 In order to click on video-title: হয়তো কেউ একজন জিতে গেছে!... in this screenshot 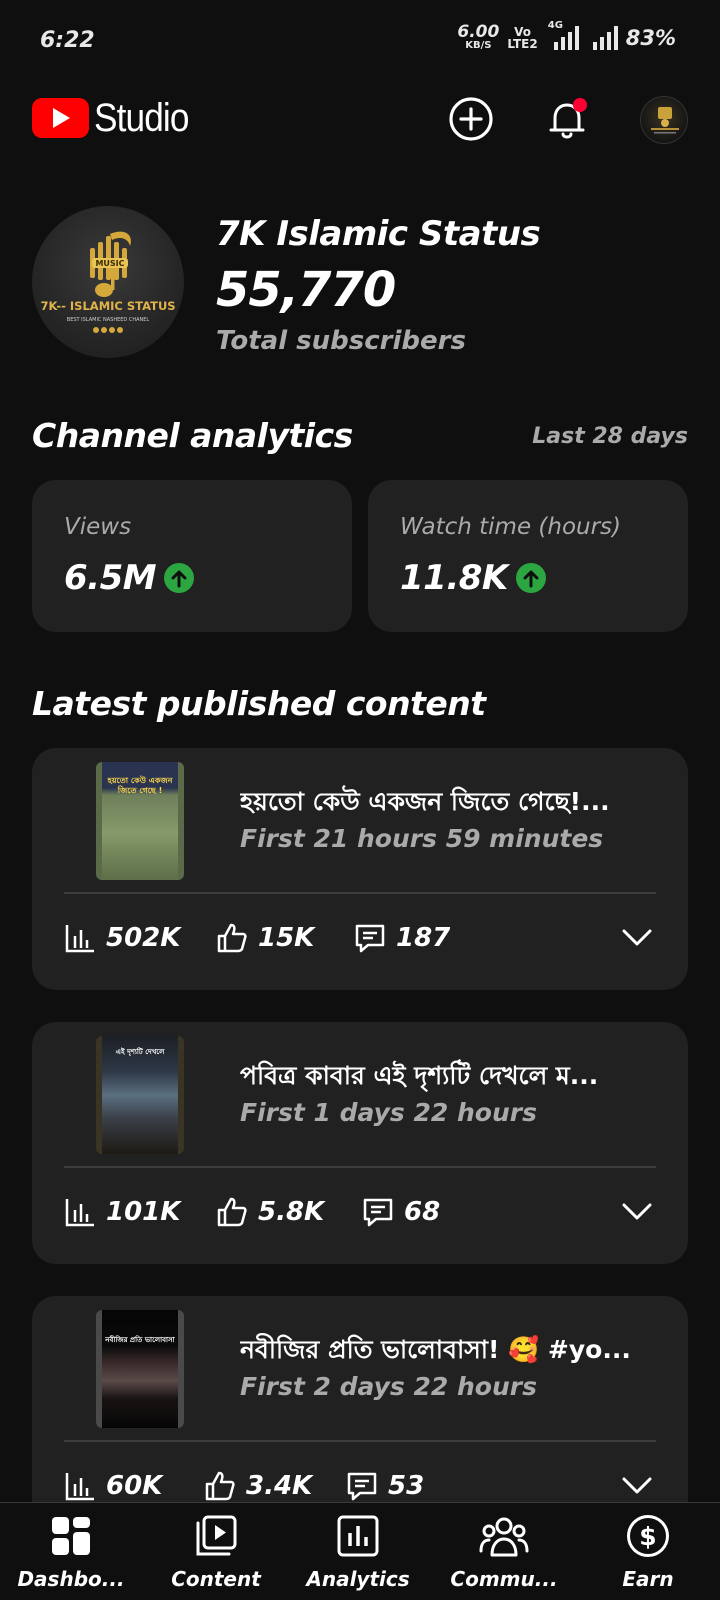, I will do `click(425, 801)`.